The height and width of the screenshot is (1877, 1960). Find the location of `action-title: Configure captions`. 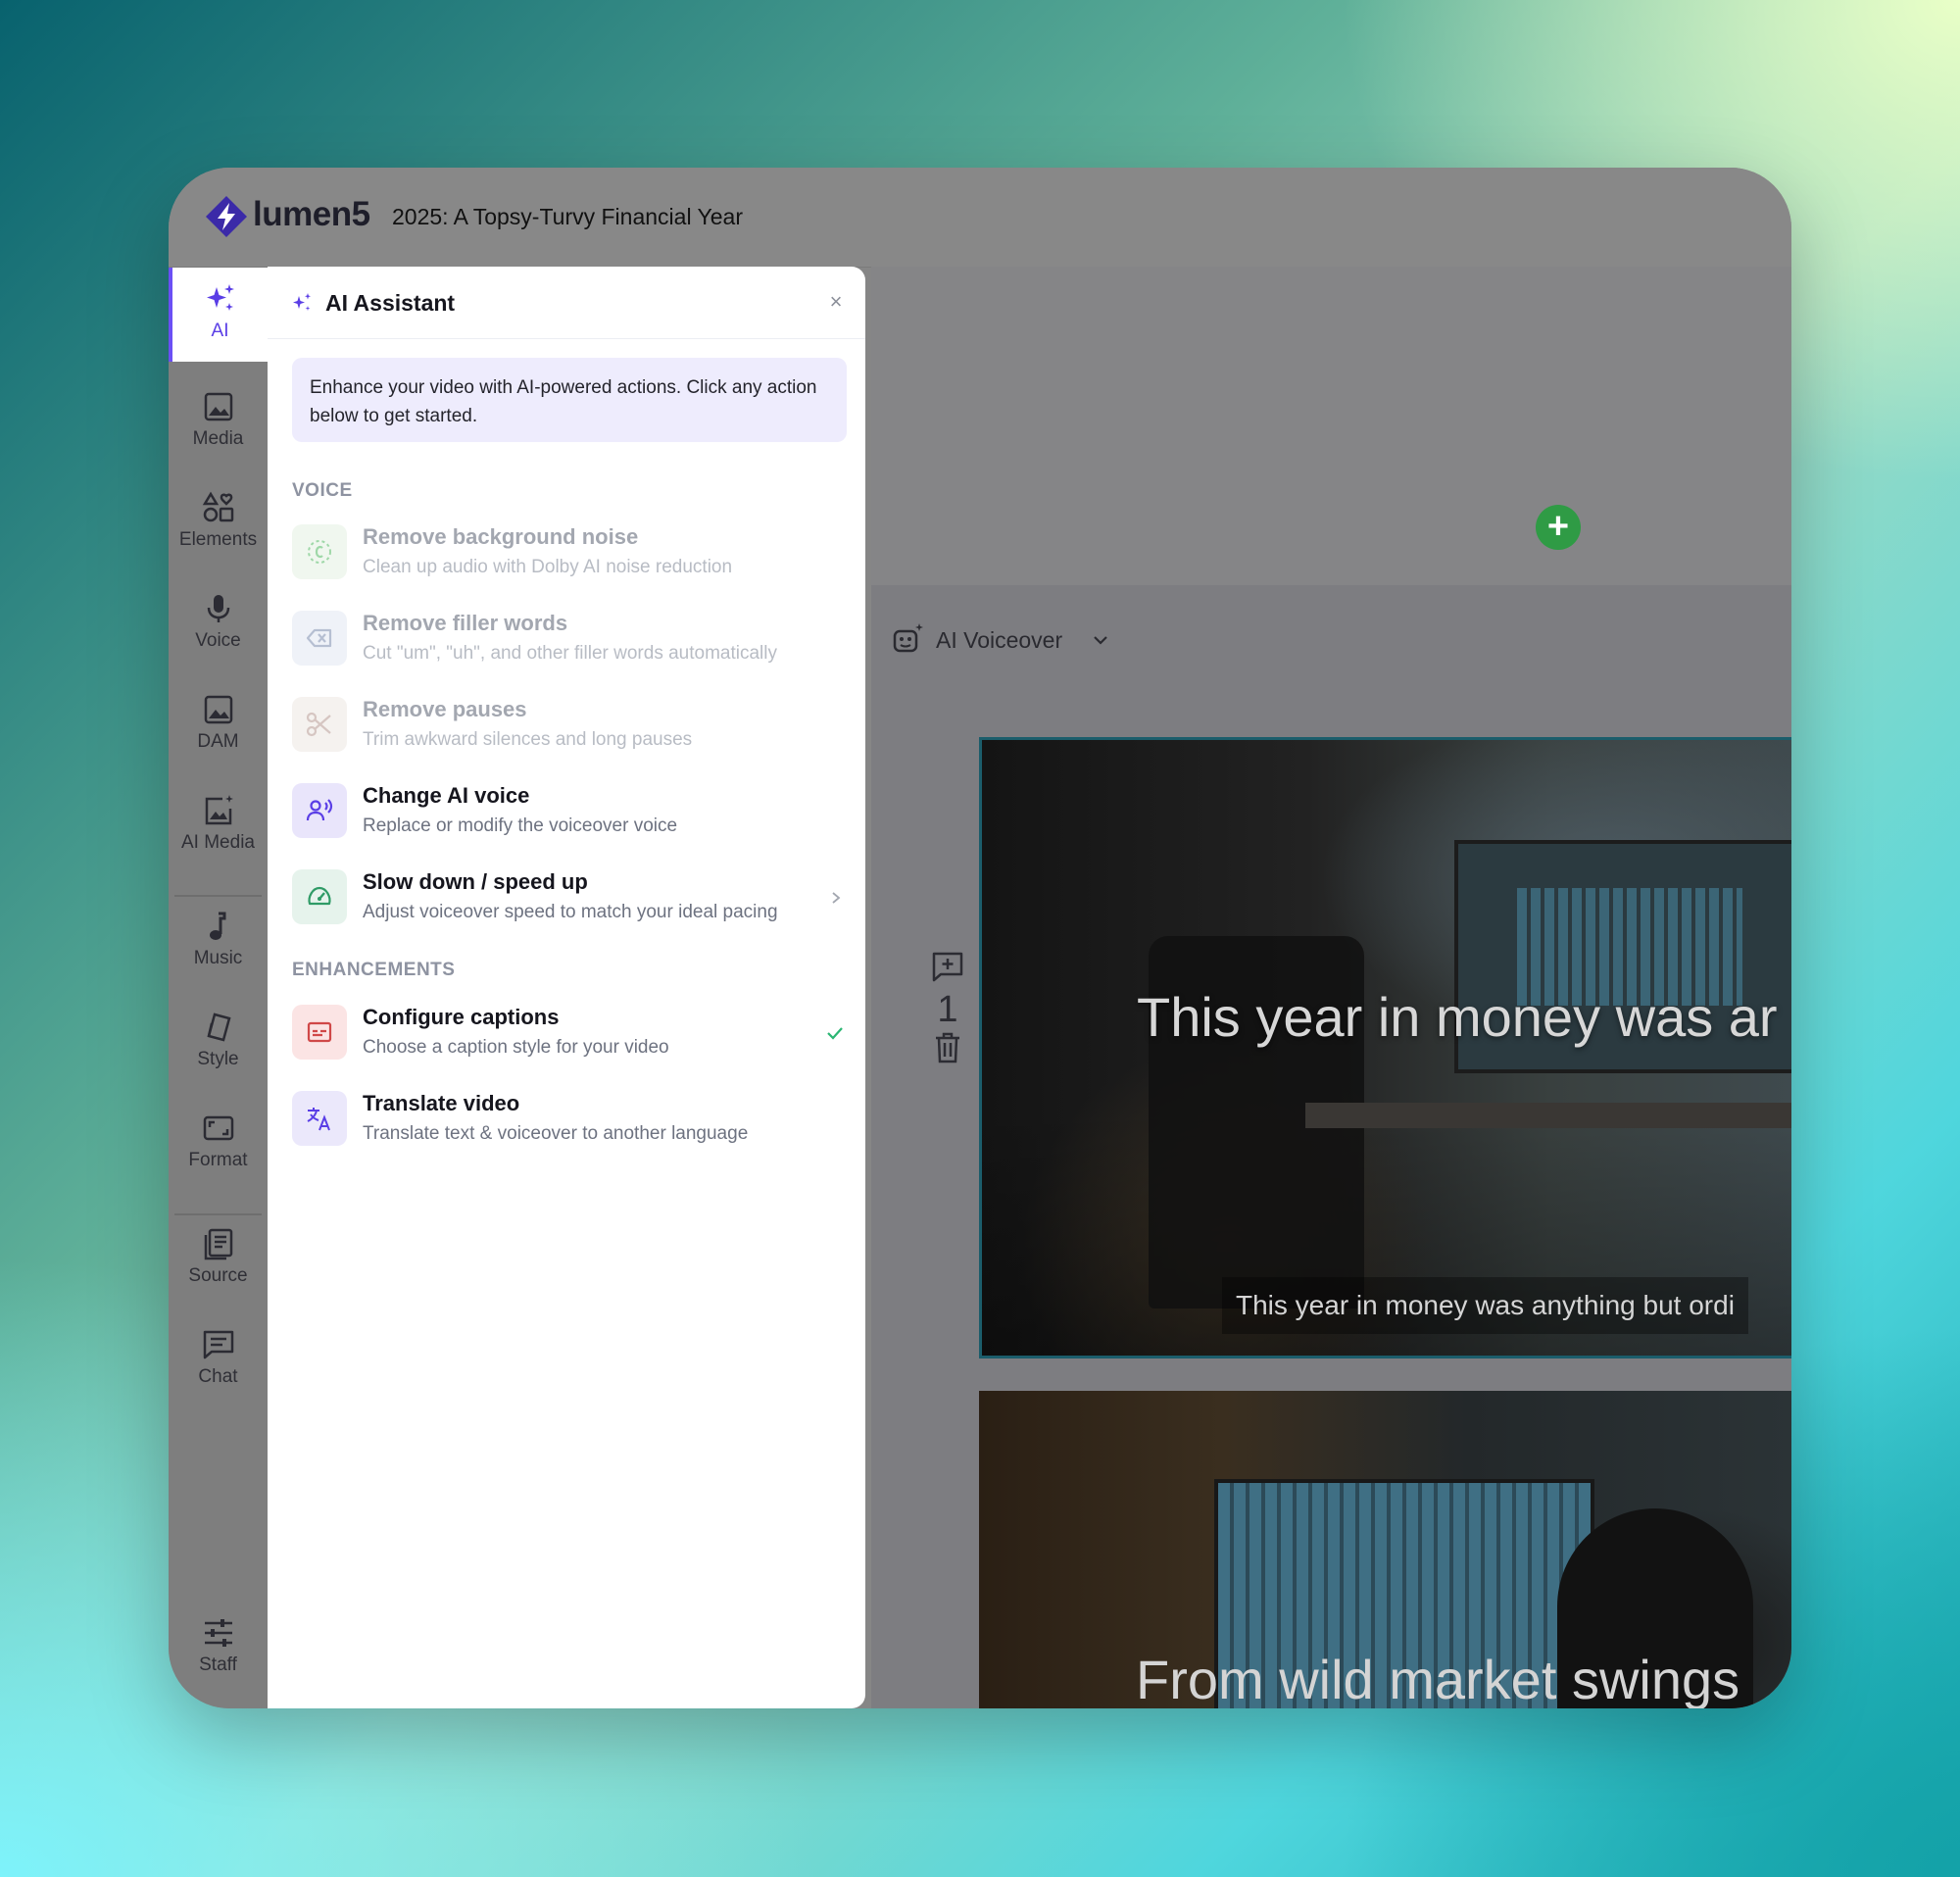

action-title: Configure captions is located at coordinates (461, 1017).